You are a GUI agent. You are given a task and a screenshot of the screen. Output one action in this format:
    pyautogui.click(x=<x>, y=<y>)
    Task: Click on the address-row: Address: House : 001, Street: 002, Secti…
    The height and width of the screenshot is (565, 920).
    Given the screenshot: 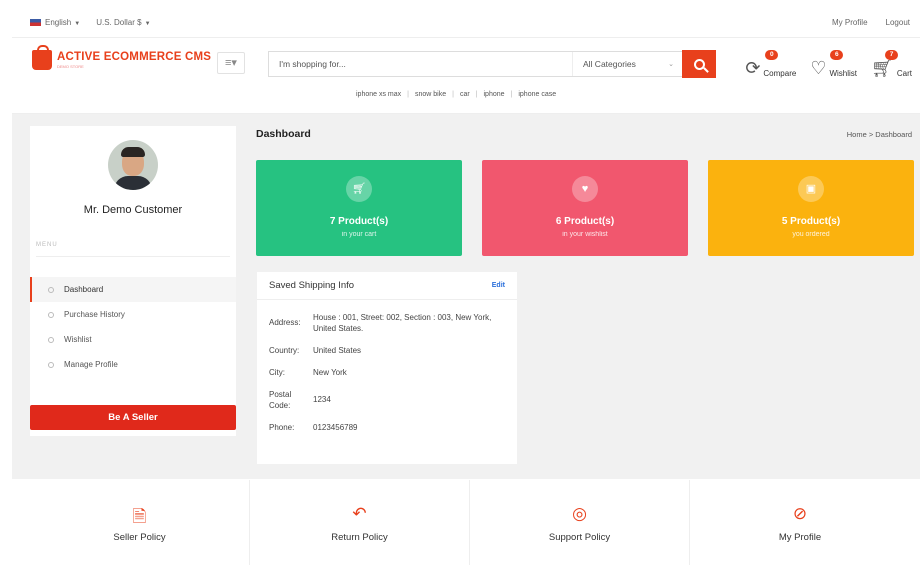 What is the action you would take?
    pyautogui.click(x=380, y=323)
    